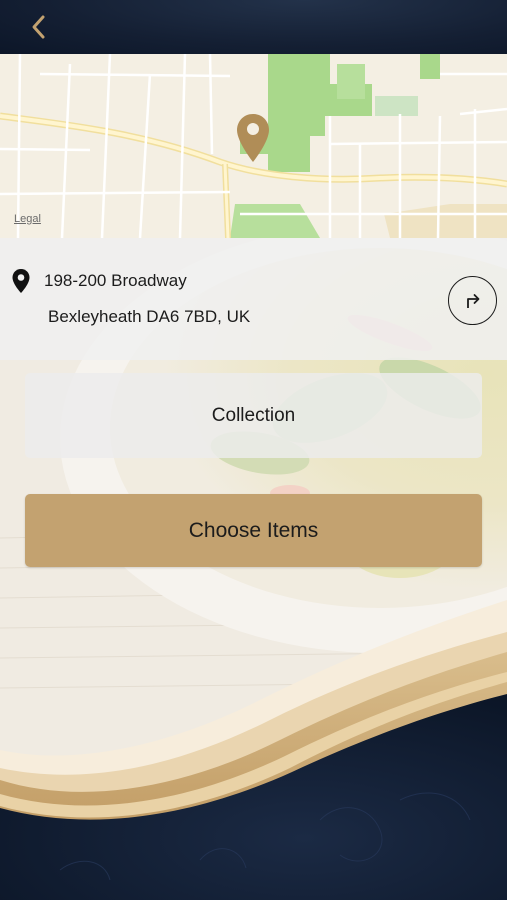 The width and height of the screenshot is (507, 900). Describe the element at coordinates (253, 299) in the screenshot. I see `address-panel: 198-200 Broadway Bexleyheath DA6 7BD, UK` at that location.